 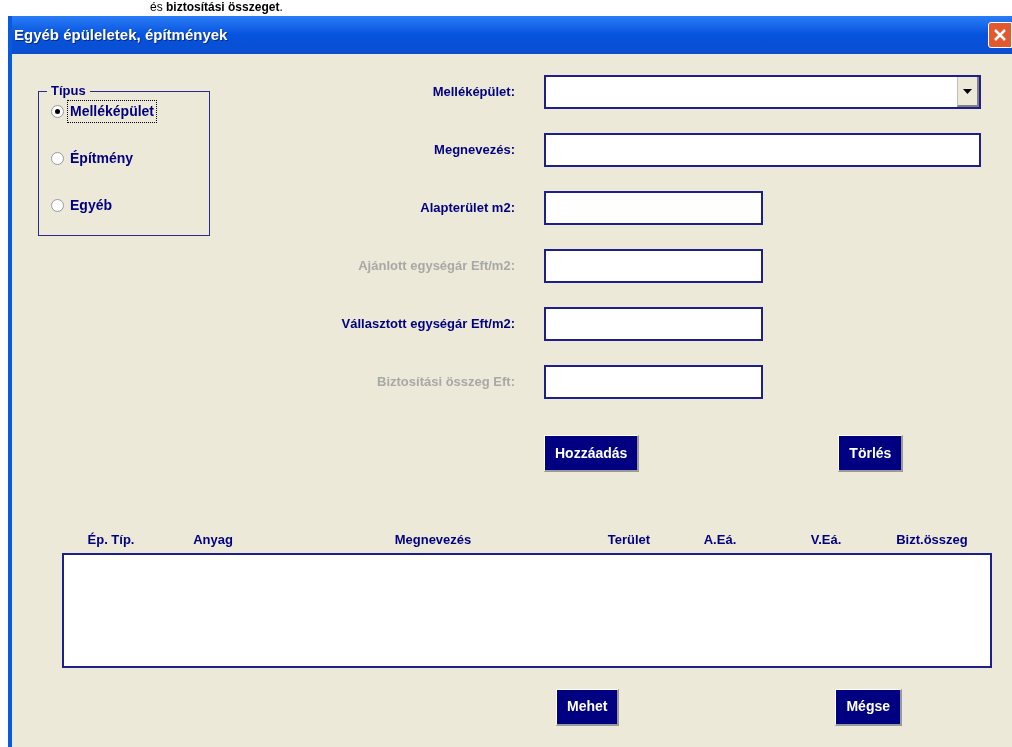 I want to click on field-label: Alapterület m2:, so click(x=467, y=208).